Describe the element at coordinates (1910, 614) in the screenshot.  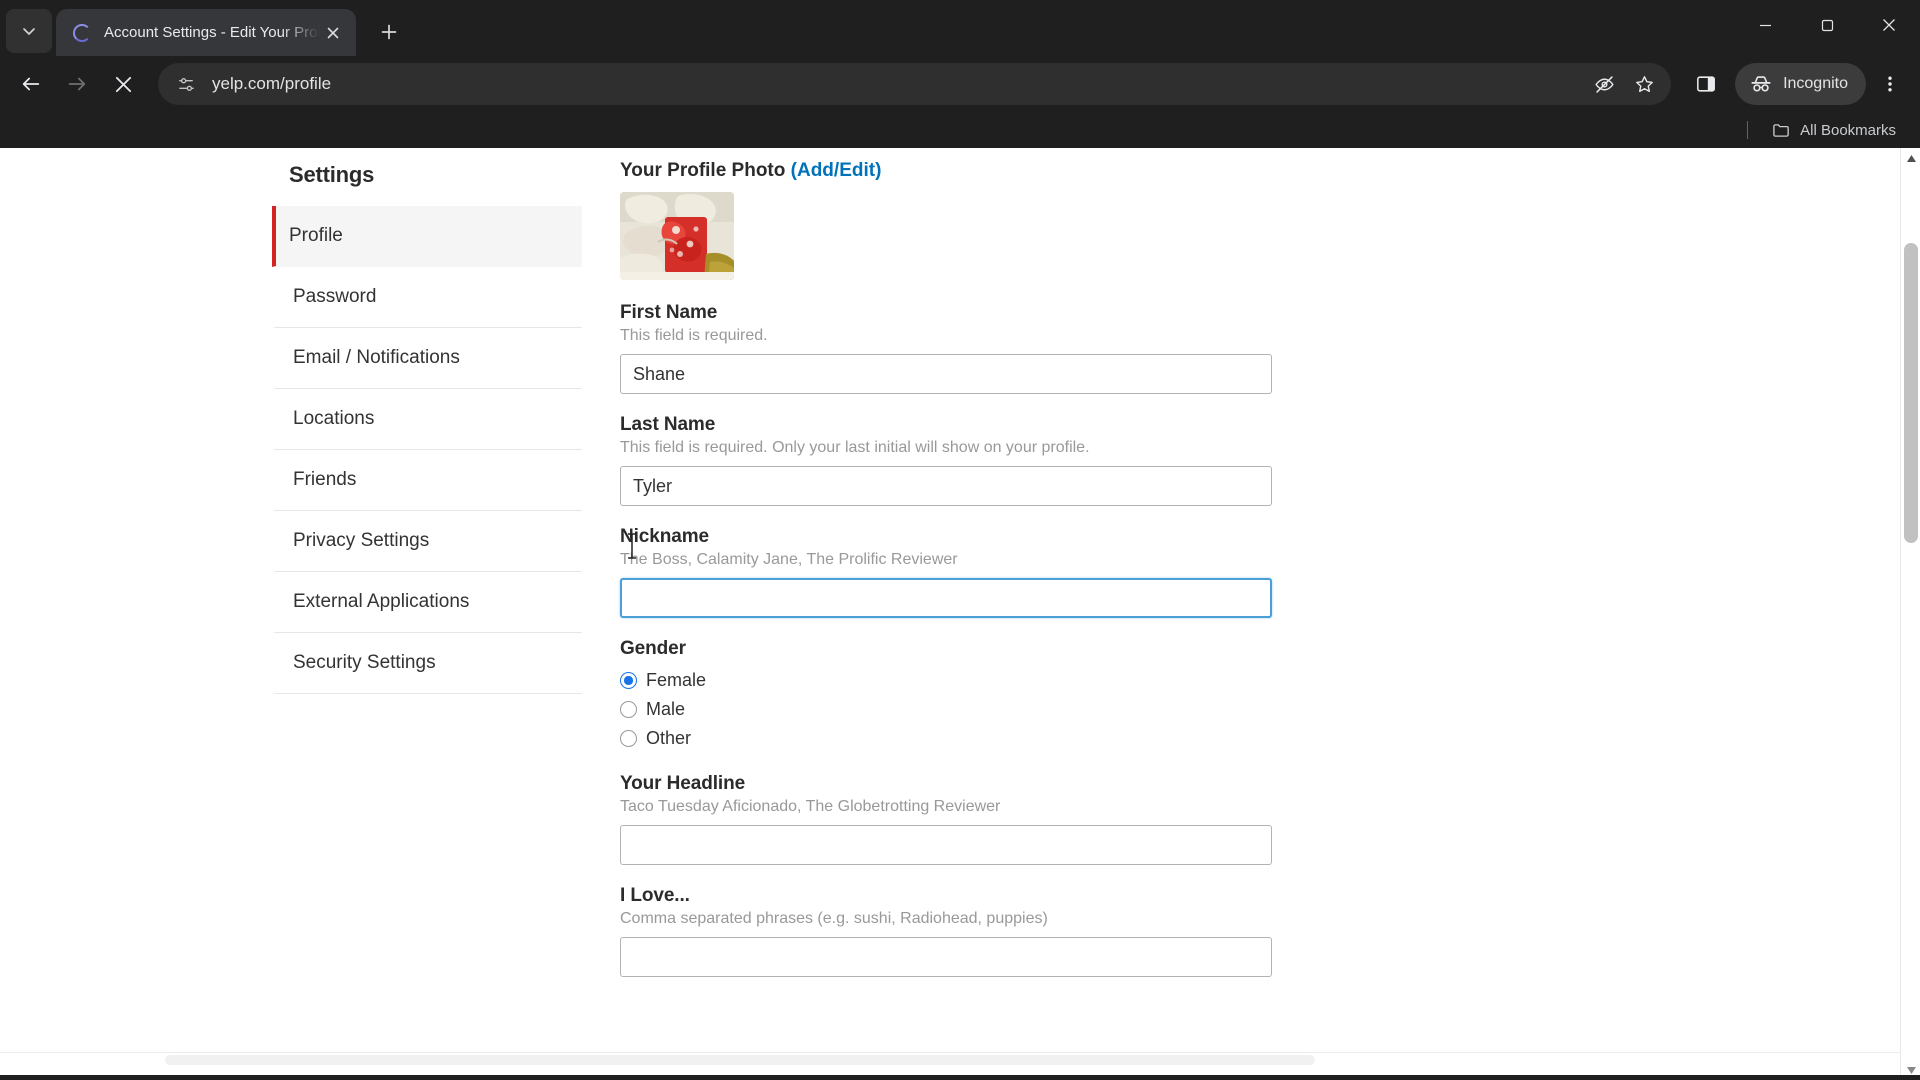
I see `vertical-scrollbar` at that location.